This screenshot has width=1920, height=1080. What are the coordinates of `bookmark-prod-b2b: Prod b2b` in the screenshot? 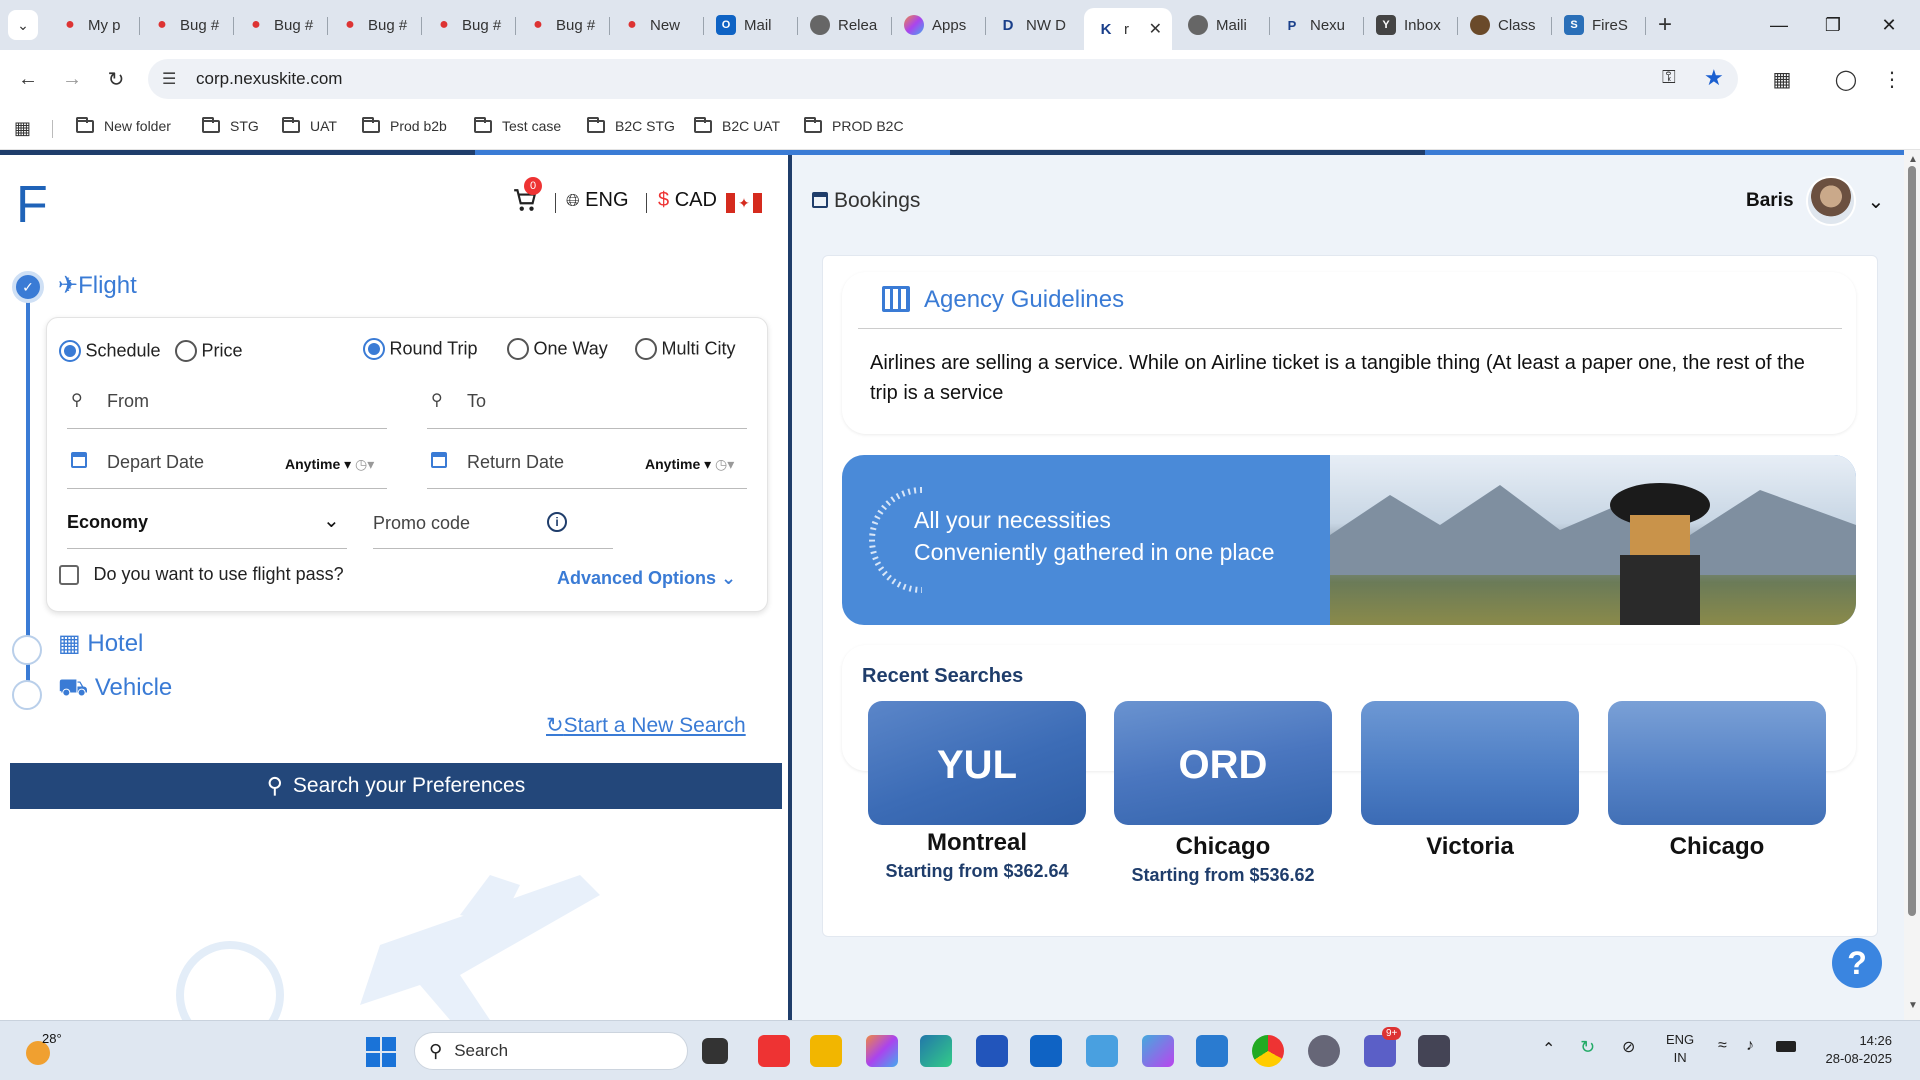 It's located at (404, 125).